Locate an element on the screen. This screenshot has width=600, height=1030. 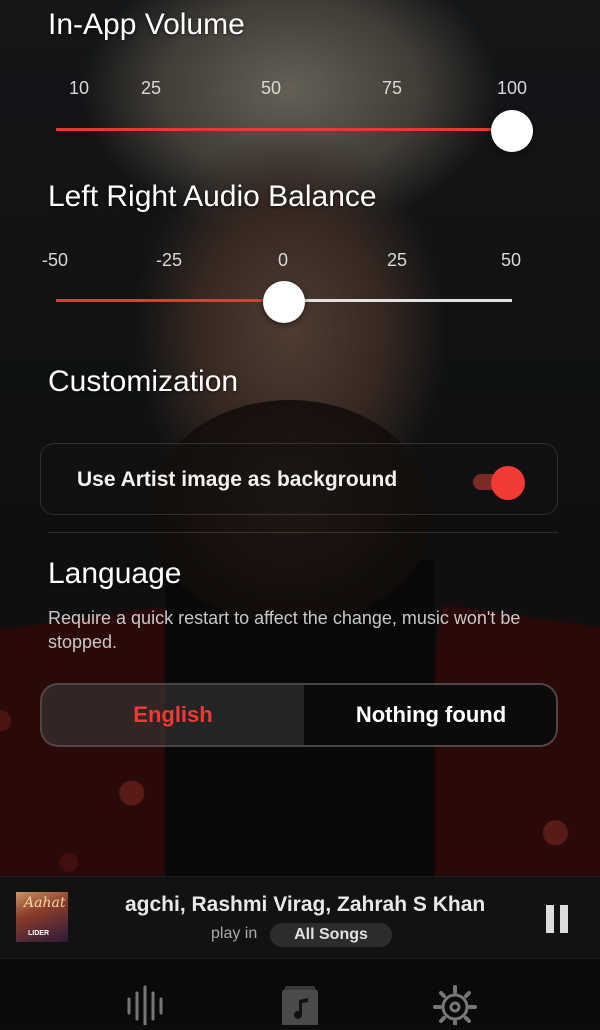
balance-tick: -50 is located at coordinates (55, 260).